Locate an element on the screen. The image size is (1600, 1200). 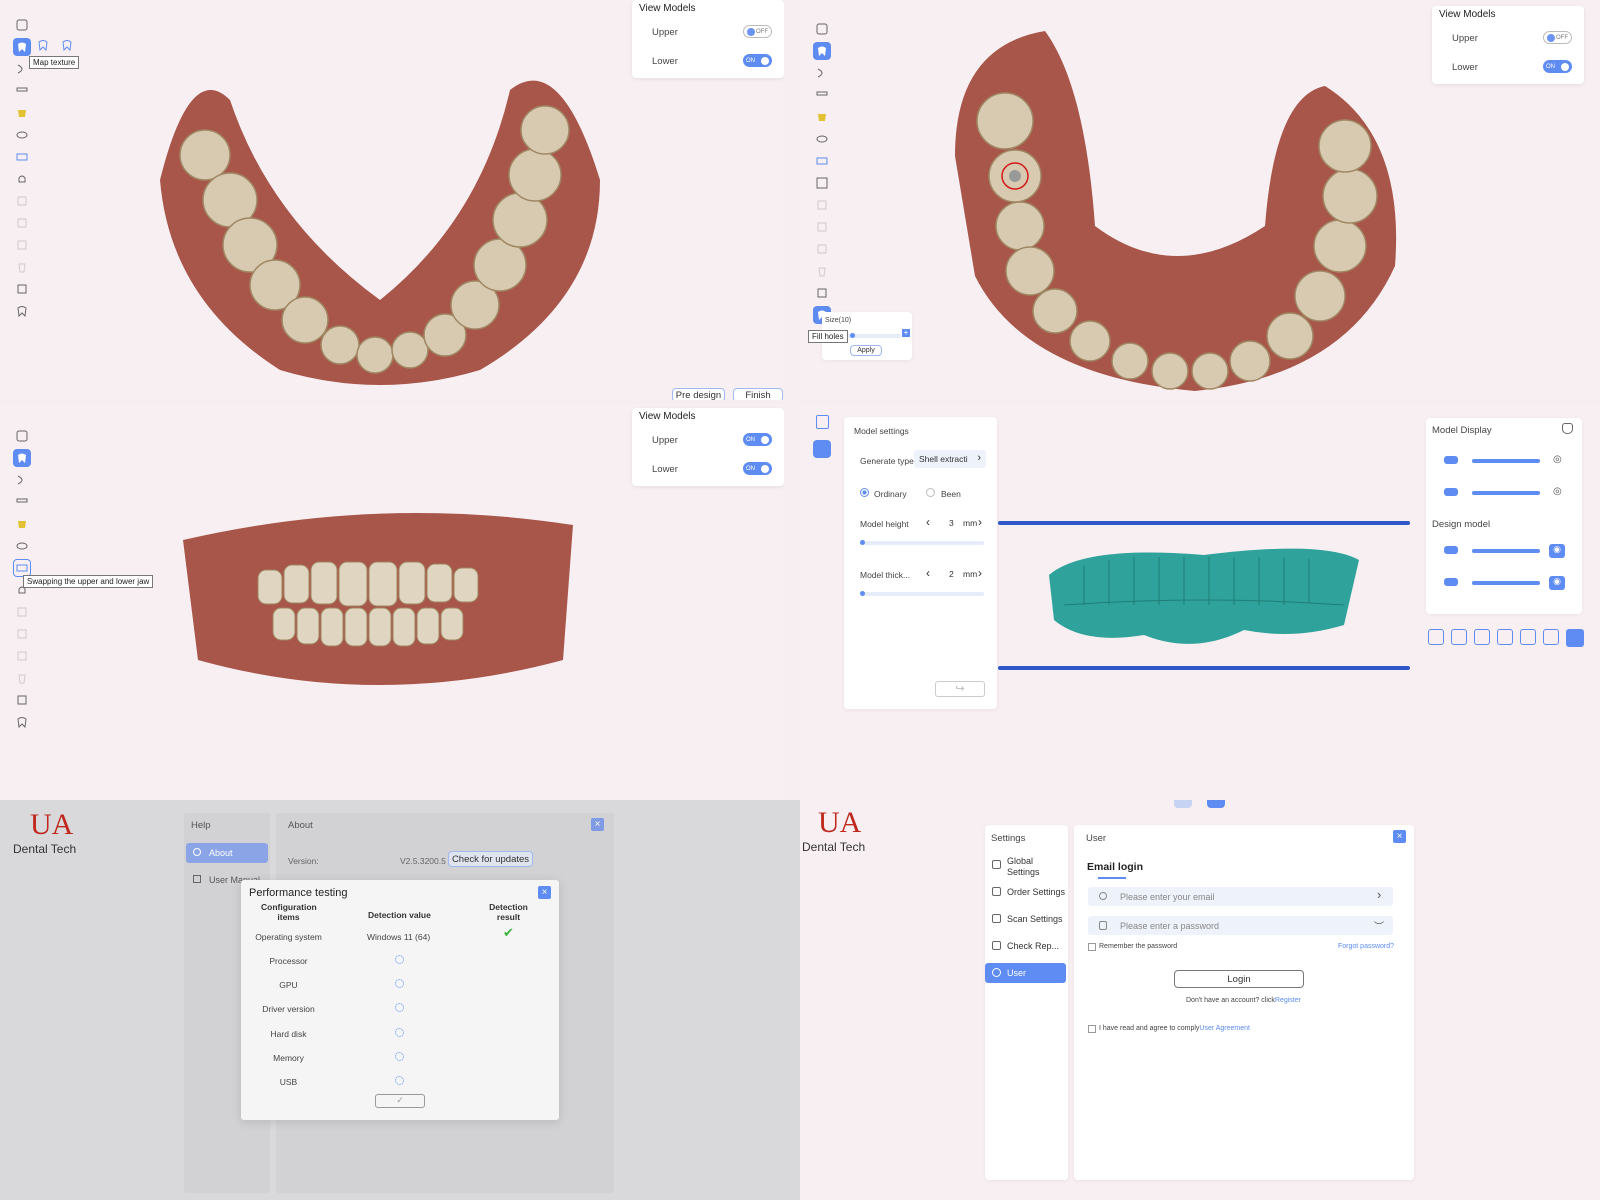
lower-opacity-slider is located at coordinates (1506, 493).